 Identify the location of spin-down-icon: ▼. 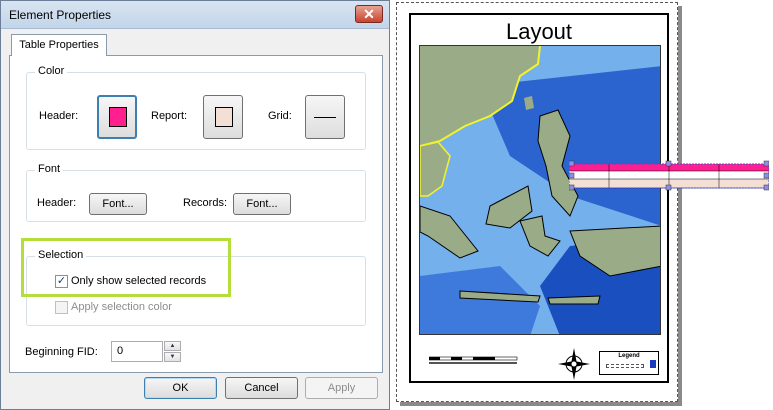
(172, 357).